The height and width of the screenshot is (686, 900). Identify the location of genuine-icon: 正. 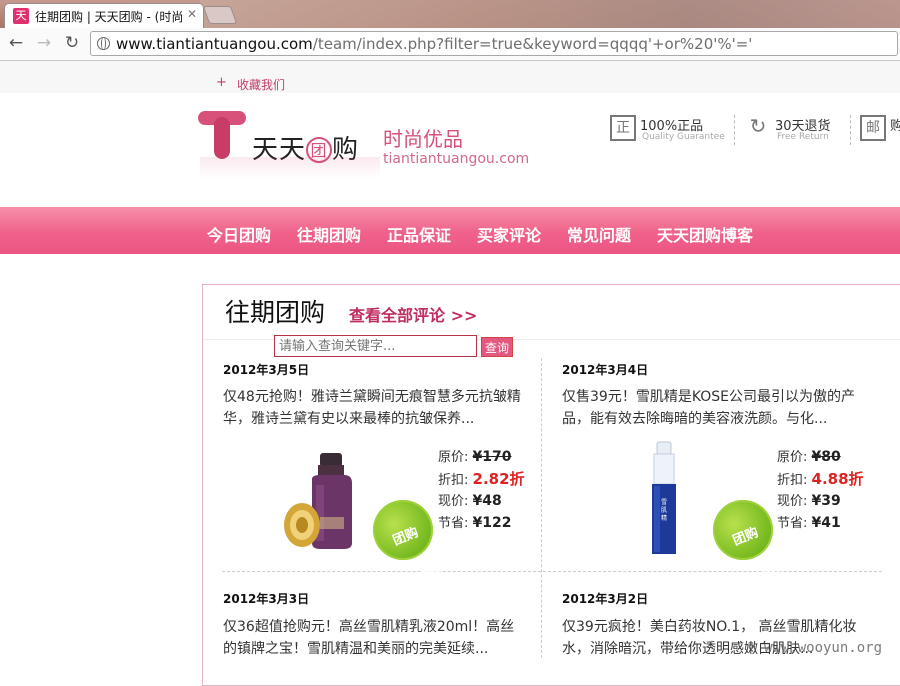
(623, 128).